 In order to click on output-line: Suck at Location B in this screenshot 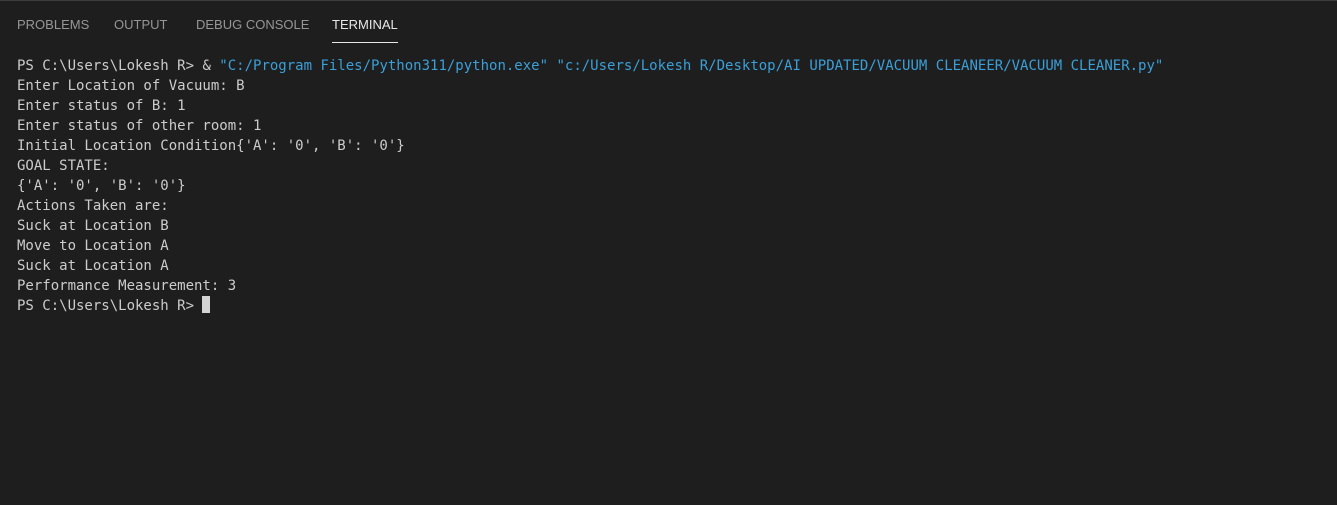, I will do `click(93, 226)`.